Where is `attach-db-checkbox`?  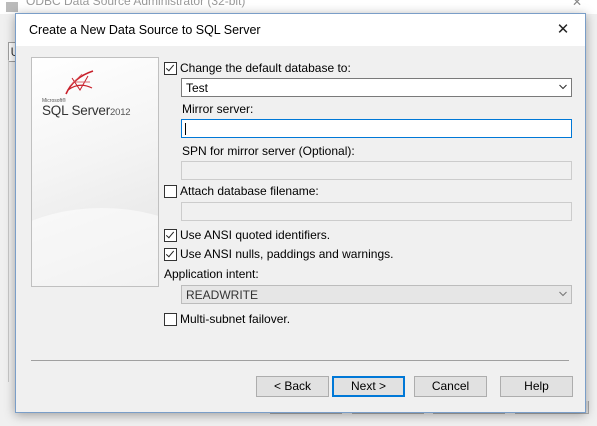
attach-db-checkbox is located at coordinates (170, 191).